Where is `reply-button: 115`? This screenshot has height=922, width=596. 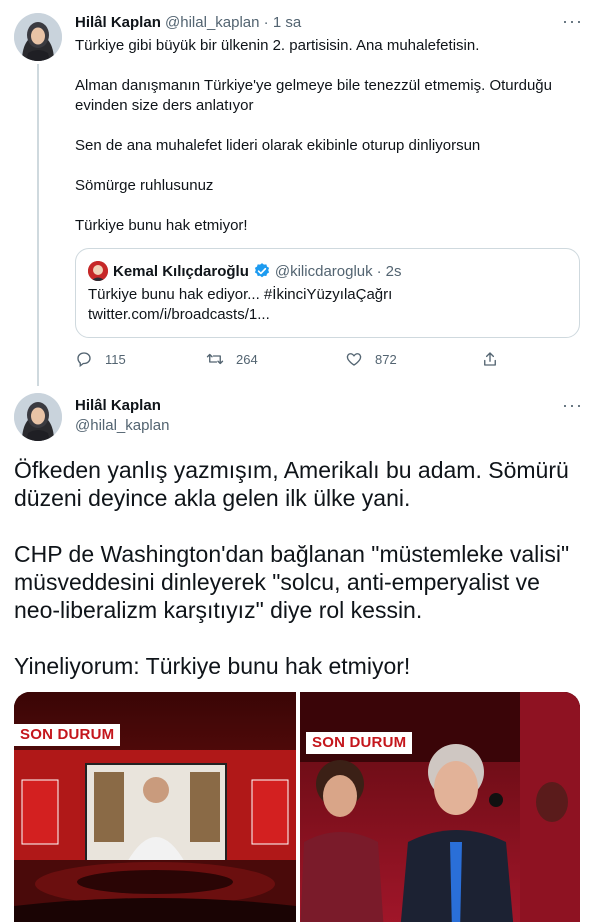 reply-button: 115 is located at coordinates (100, 359).